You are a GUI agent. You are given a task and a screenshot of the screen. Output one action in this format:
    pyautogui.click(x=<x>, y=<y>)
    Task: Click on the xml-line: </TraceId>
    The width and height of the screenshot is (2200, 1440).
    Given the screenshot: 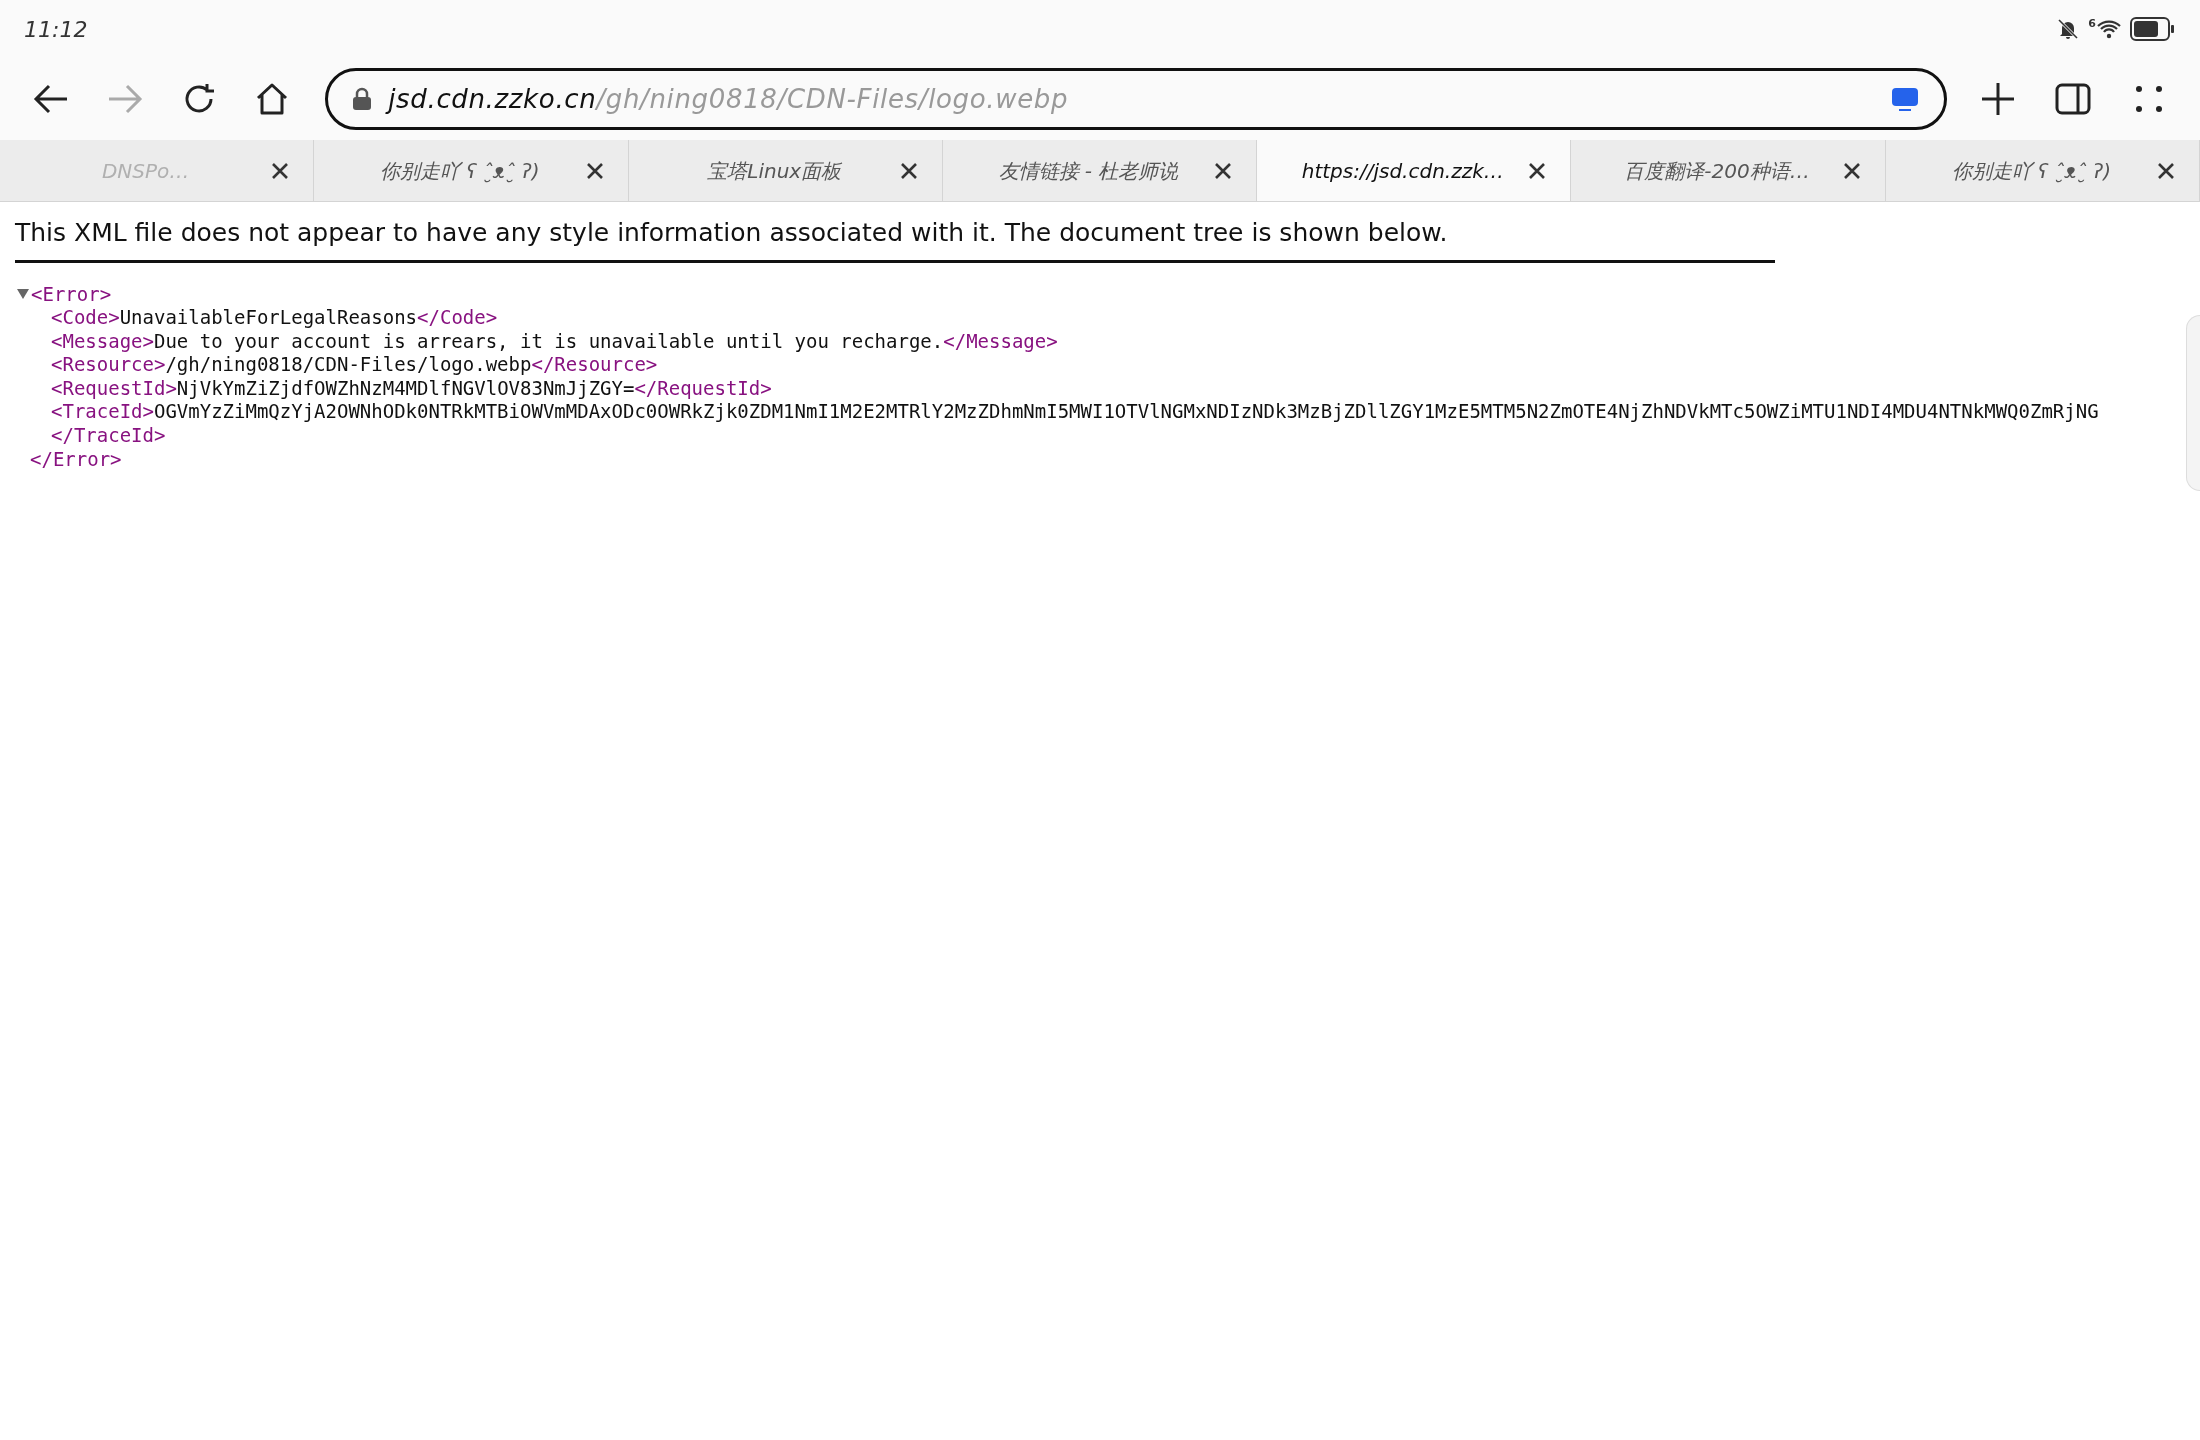 What is the action you would take?
    pyautogui.click(x=108, y=435)
    